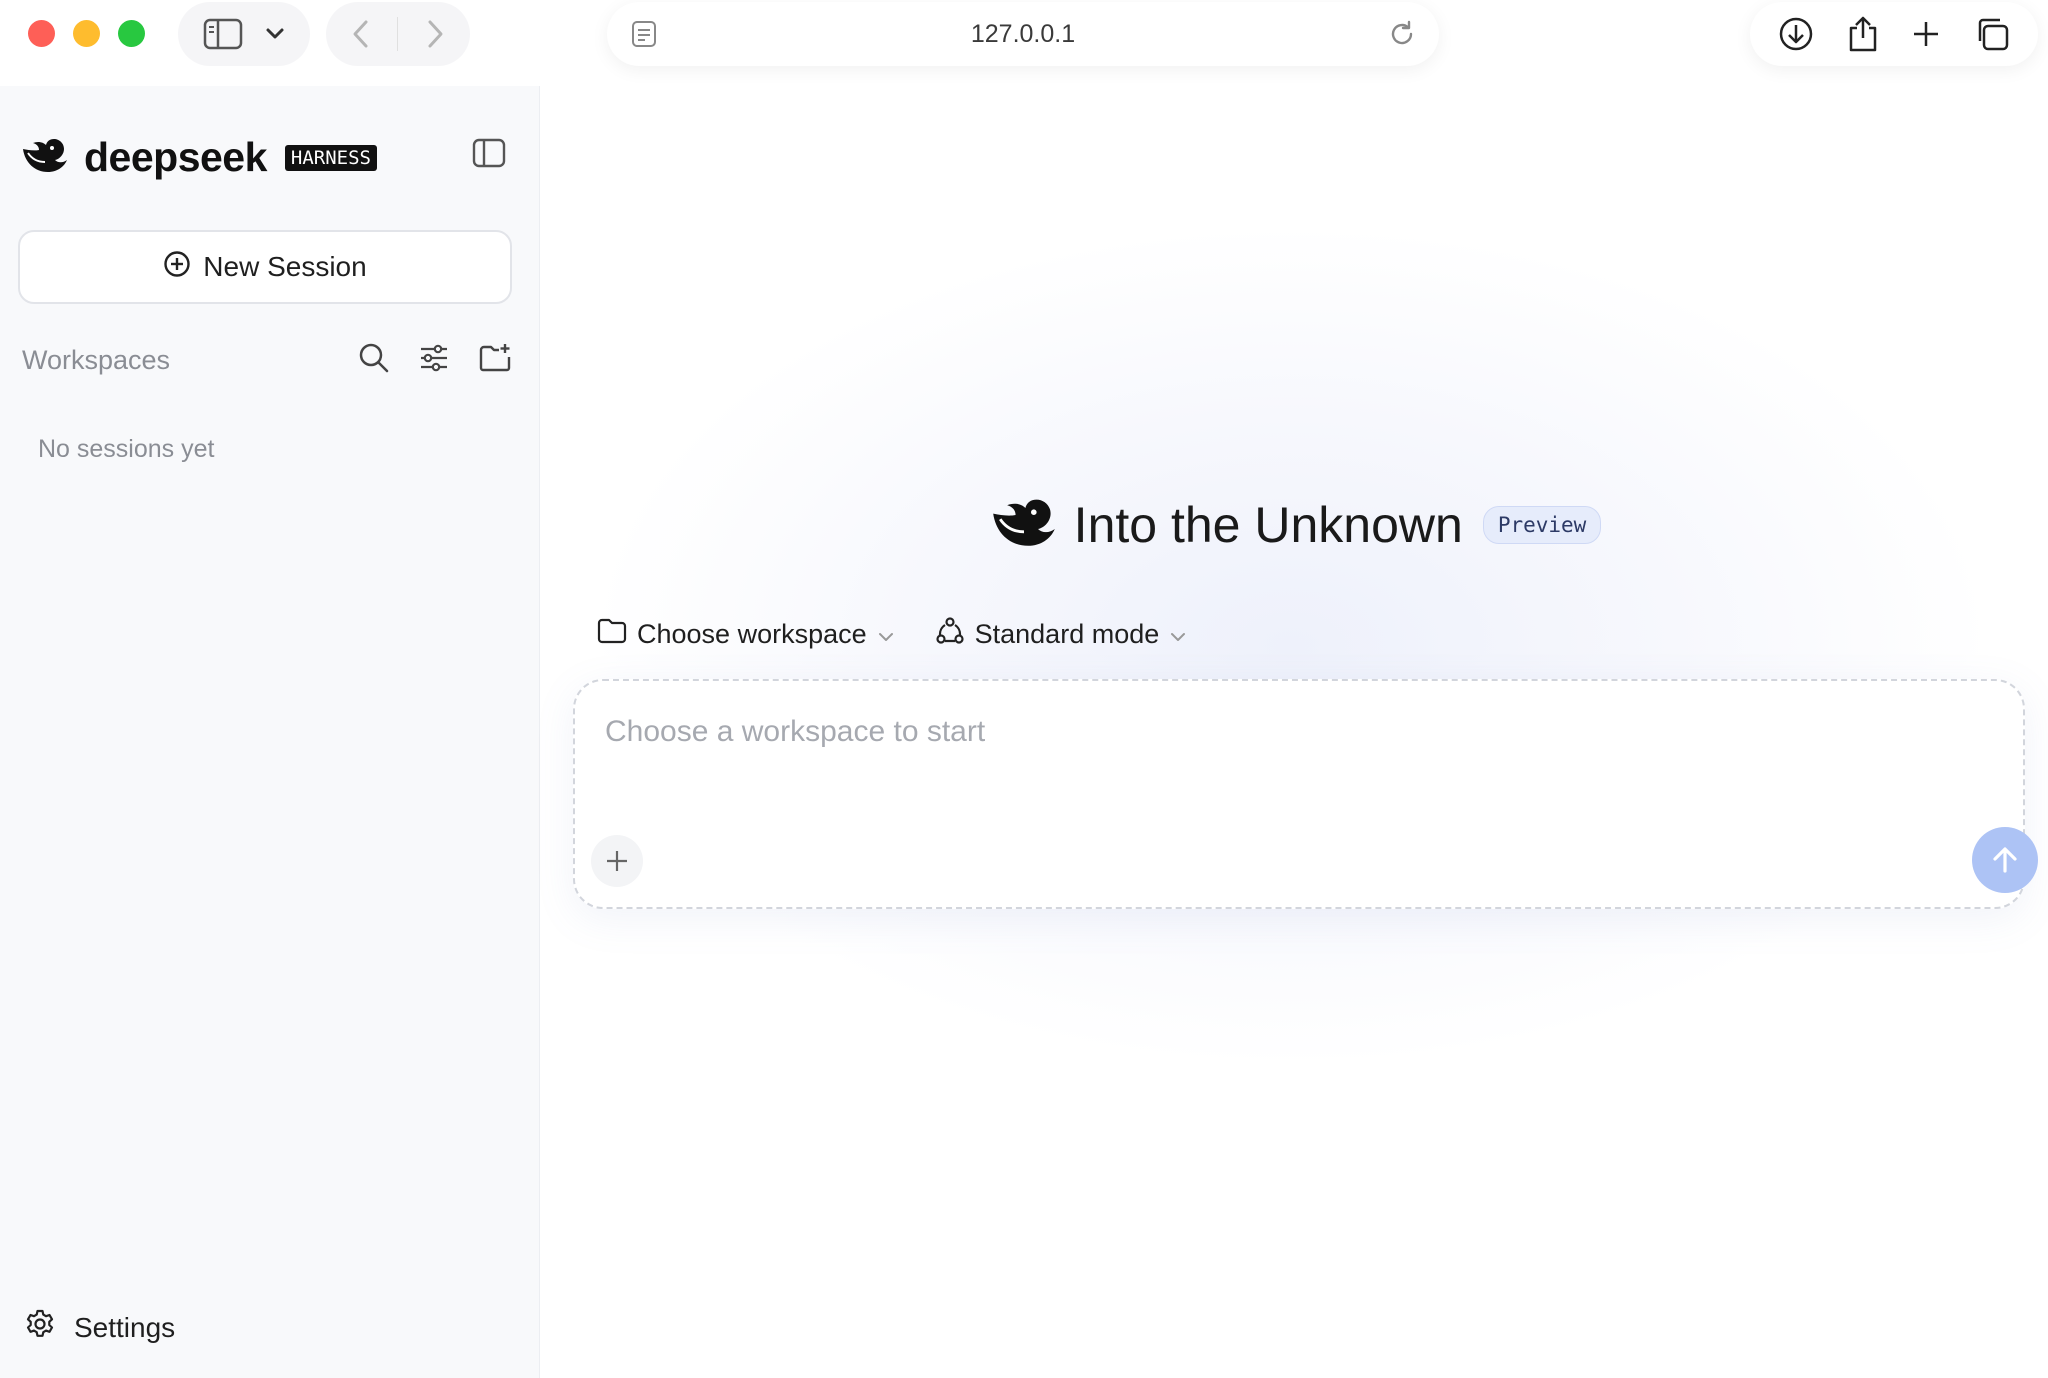 This screenshot has height=1378, width=2048. Describe the element at coordinates (1796, 34) in the screenshot. I see `download-icon` at that location.